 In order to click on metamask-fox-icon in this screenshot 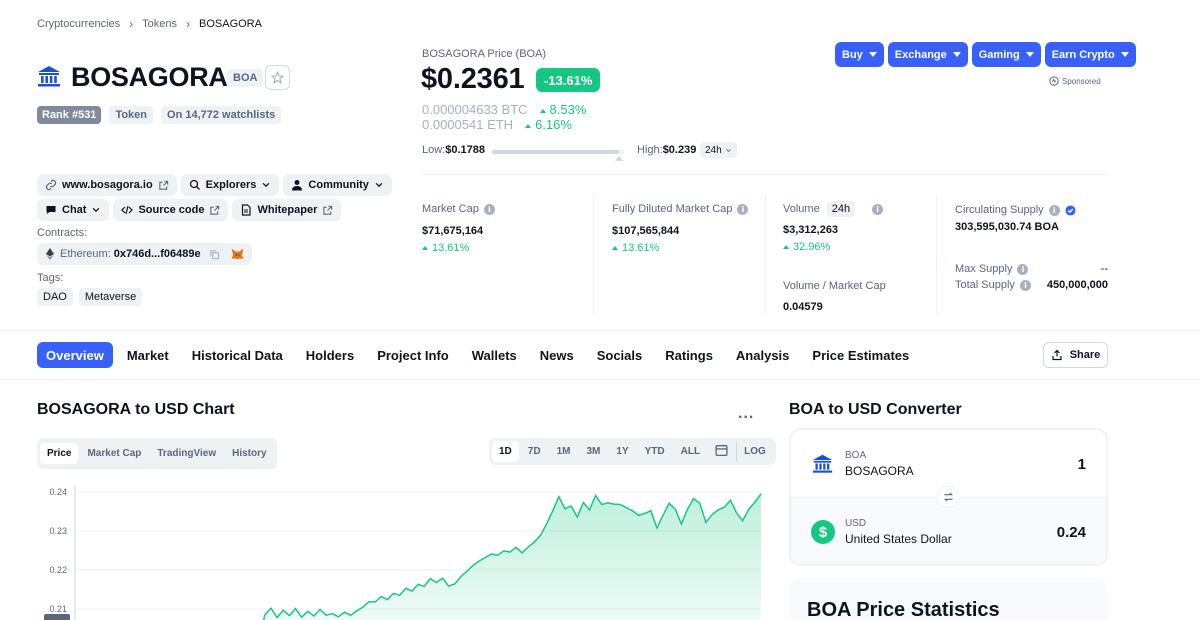, I will do `click(237, 254)`.